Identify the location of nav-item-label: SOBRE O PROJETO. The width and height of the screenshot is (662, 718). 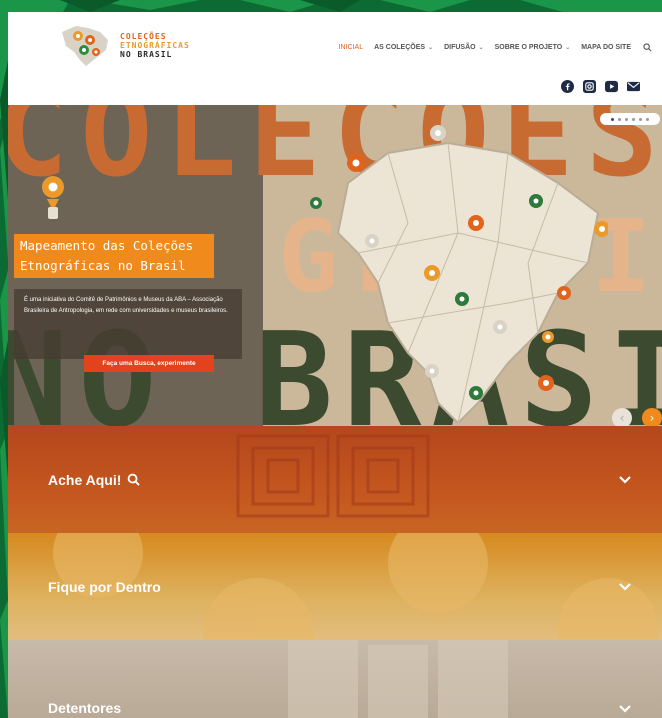
(528, 47).